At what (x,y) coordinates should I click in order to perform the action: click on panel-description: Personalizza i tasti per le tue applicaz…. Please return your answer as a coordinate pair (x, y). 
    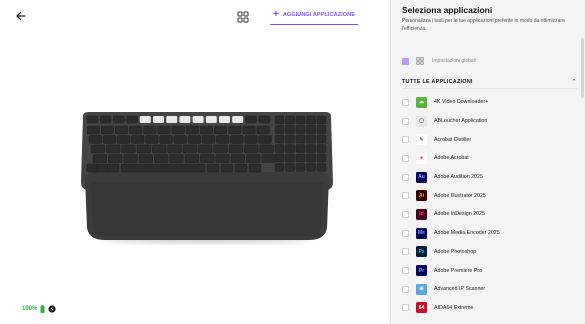
    Looking at the image, I should click on (483, 25).